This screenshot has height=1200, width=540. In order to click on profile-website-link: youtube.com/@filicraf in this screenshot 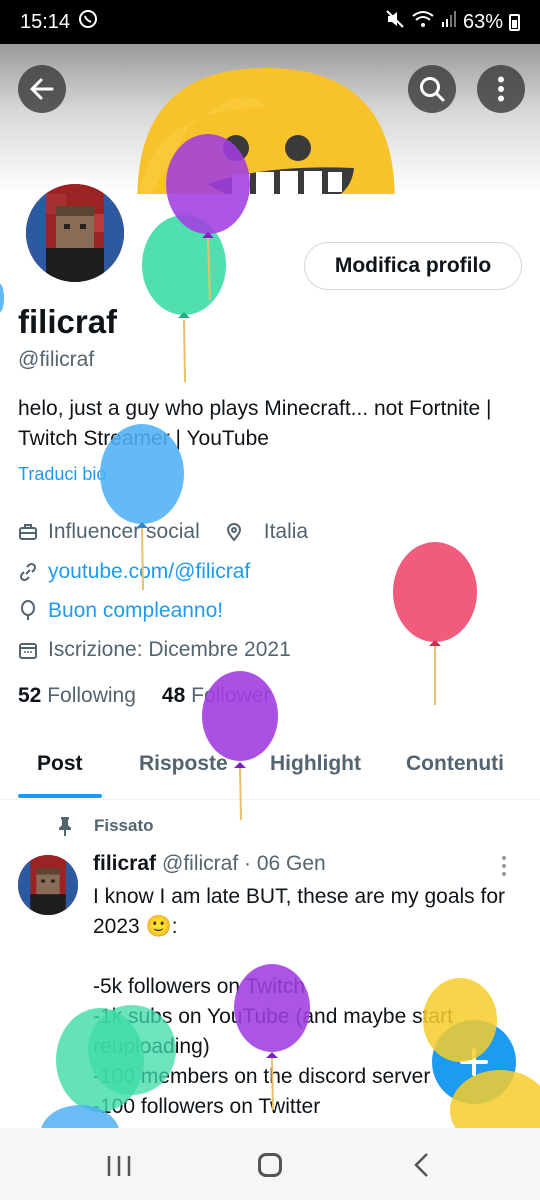, I will do `click(149, 572)`.